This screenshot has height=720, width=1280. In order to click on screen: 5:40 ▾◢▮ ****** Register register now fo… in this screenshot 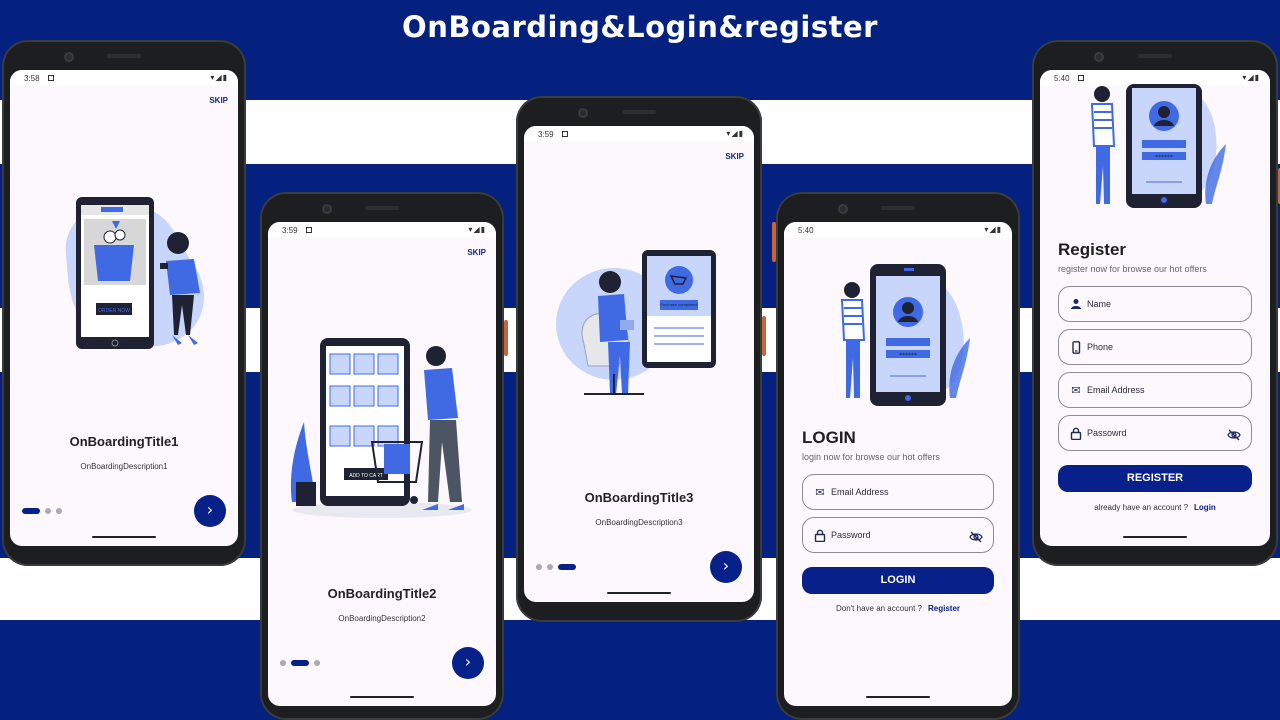, I will do `click(1155, 308)`.